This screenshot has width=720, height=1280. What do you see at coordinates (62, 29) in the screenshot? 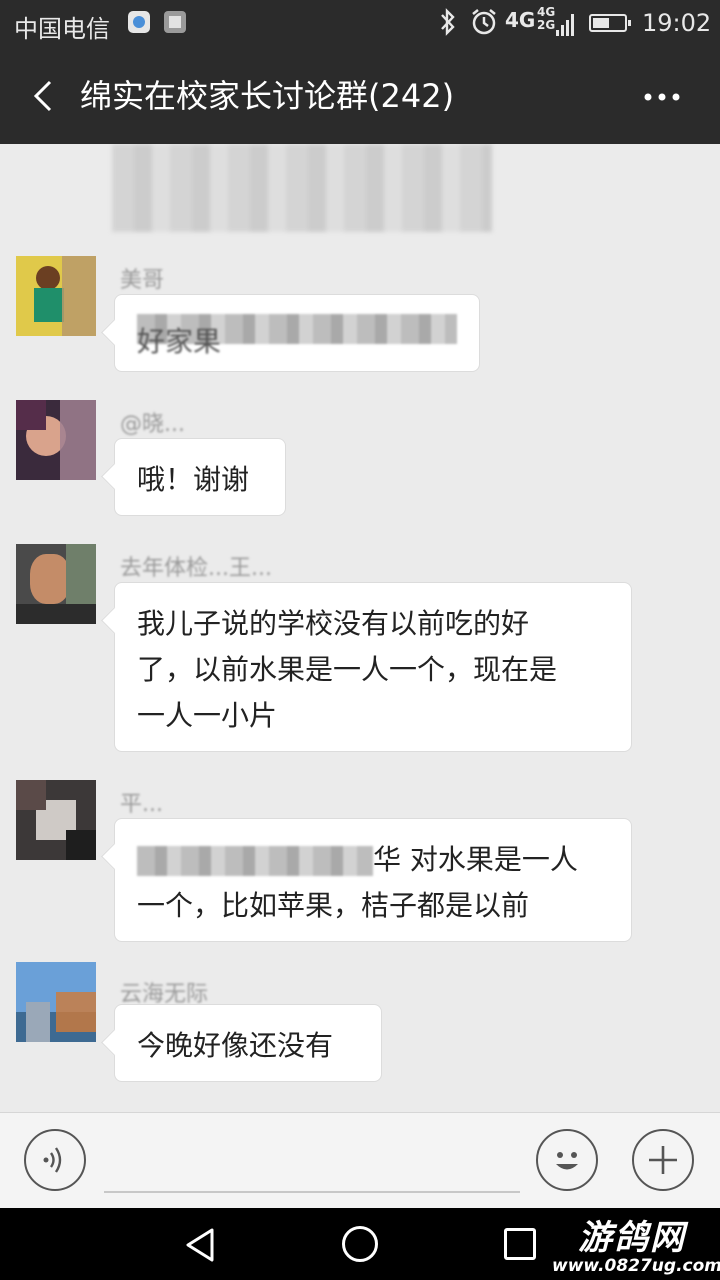
I see `carrier-label: 中国电信` at bounding box center [62, 29].